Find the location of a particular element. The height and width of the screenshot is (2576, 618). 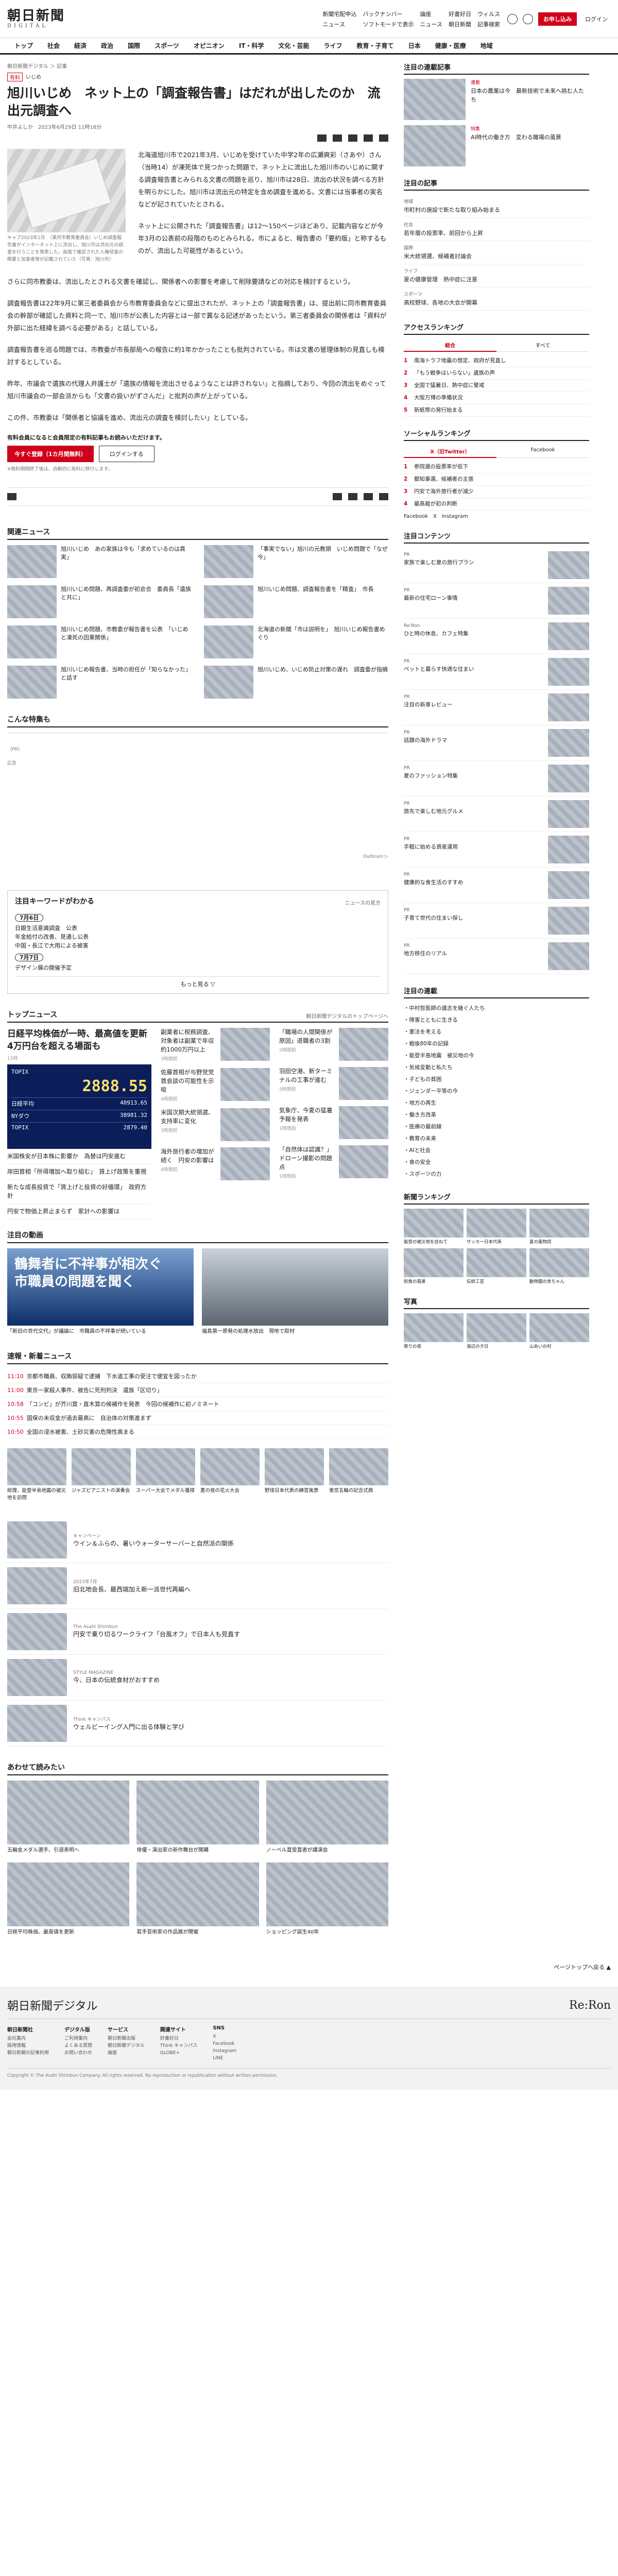

subscribe-button: 今すぐ登録（1カ月間無料） is located at coordinates (51, 454).